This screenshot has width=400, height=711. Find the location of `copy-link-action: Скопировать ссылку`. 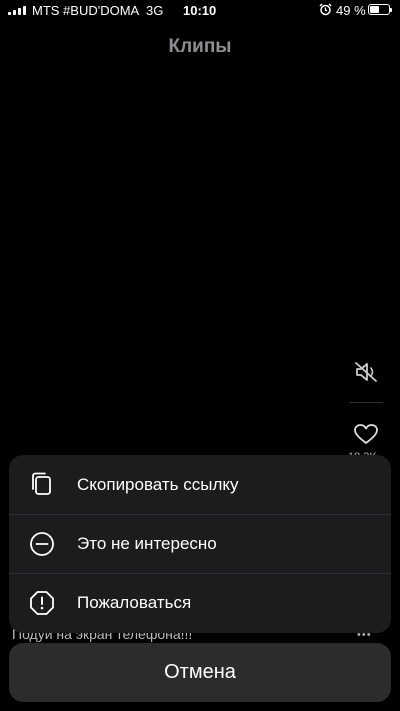

copy-link-action: Скопировать ссылку is located at coordinates (200, 484).